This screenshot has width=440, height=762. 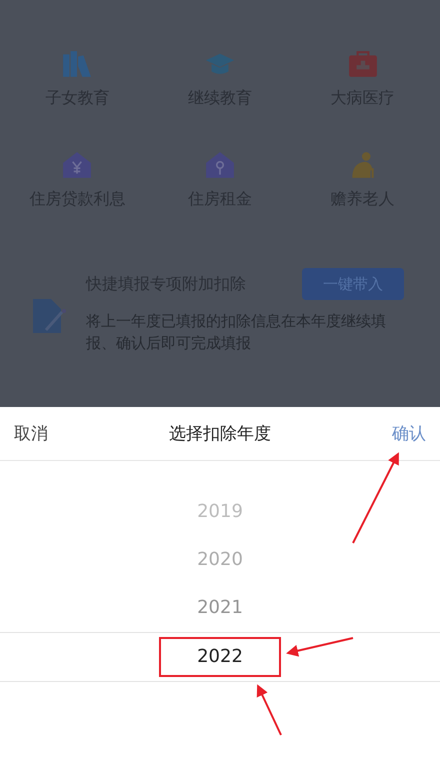 What do you see at coordinates (220, 512) in the screenshot?
I see `year-option: 2019` at bounding box center [220, 512].